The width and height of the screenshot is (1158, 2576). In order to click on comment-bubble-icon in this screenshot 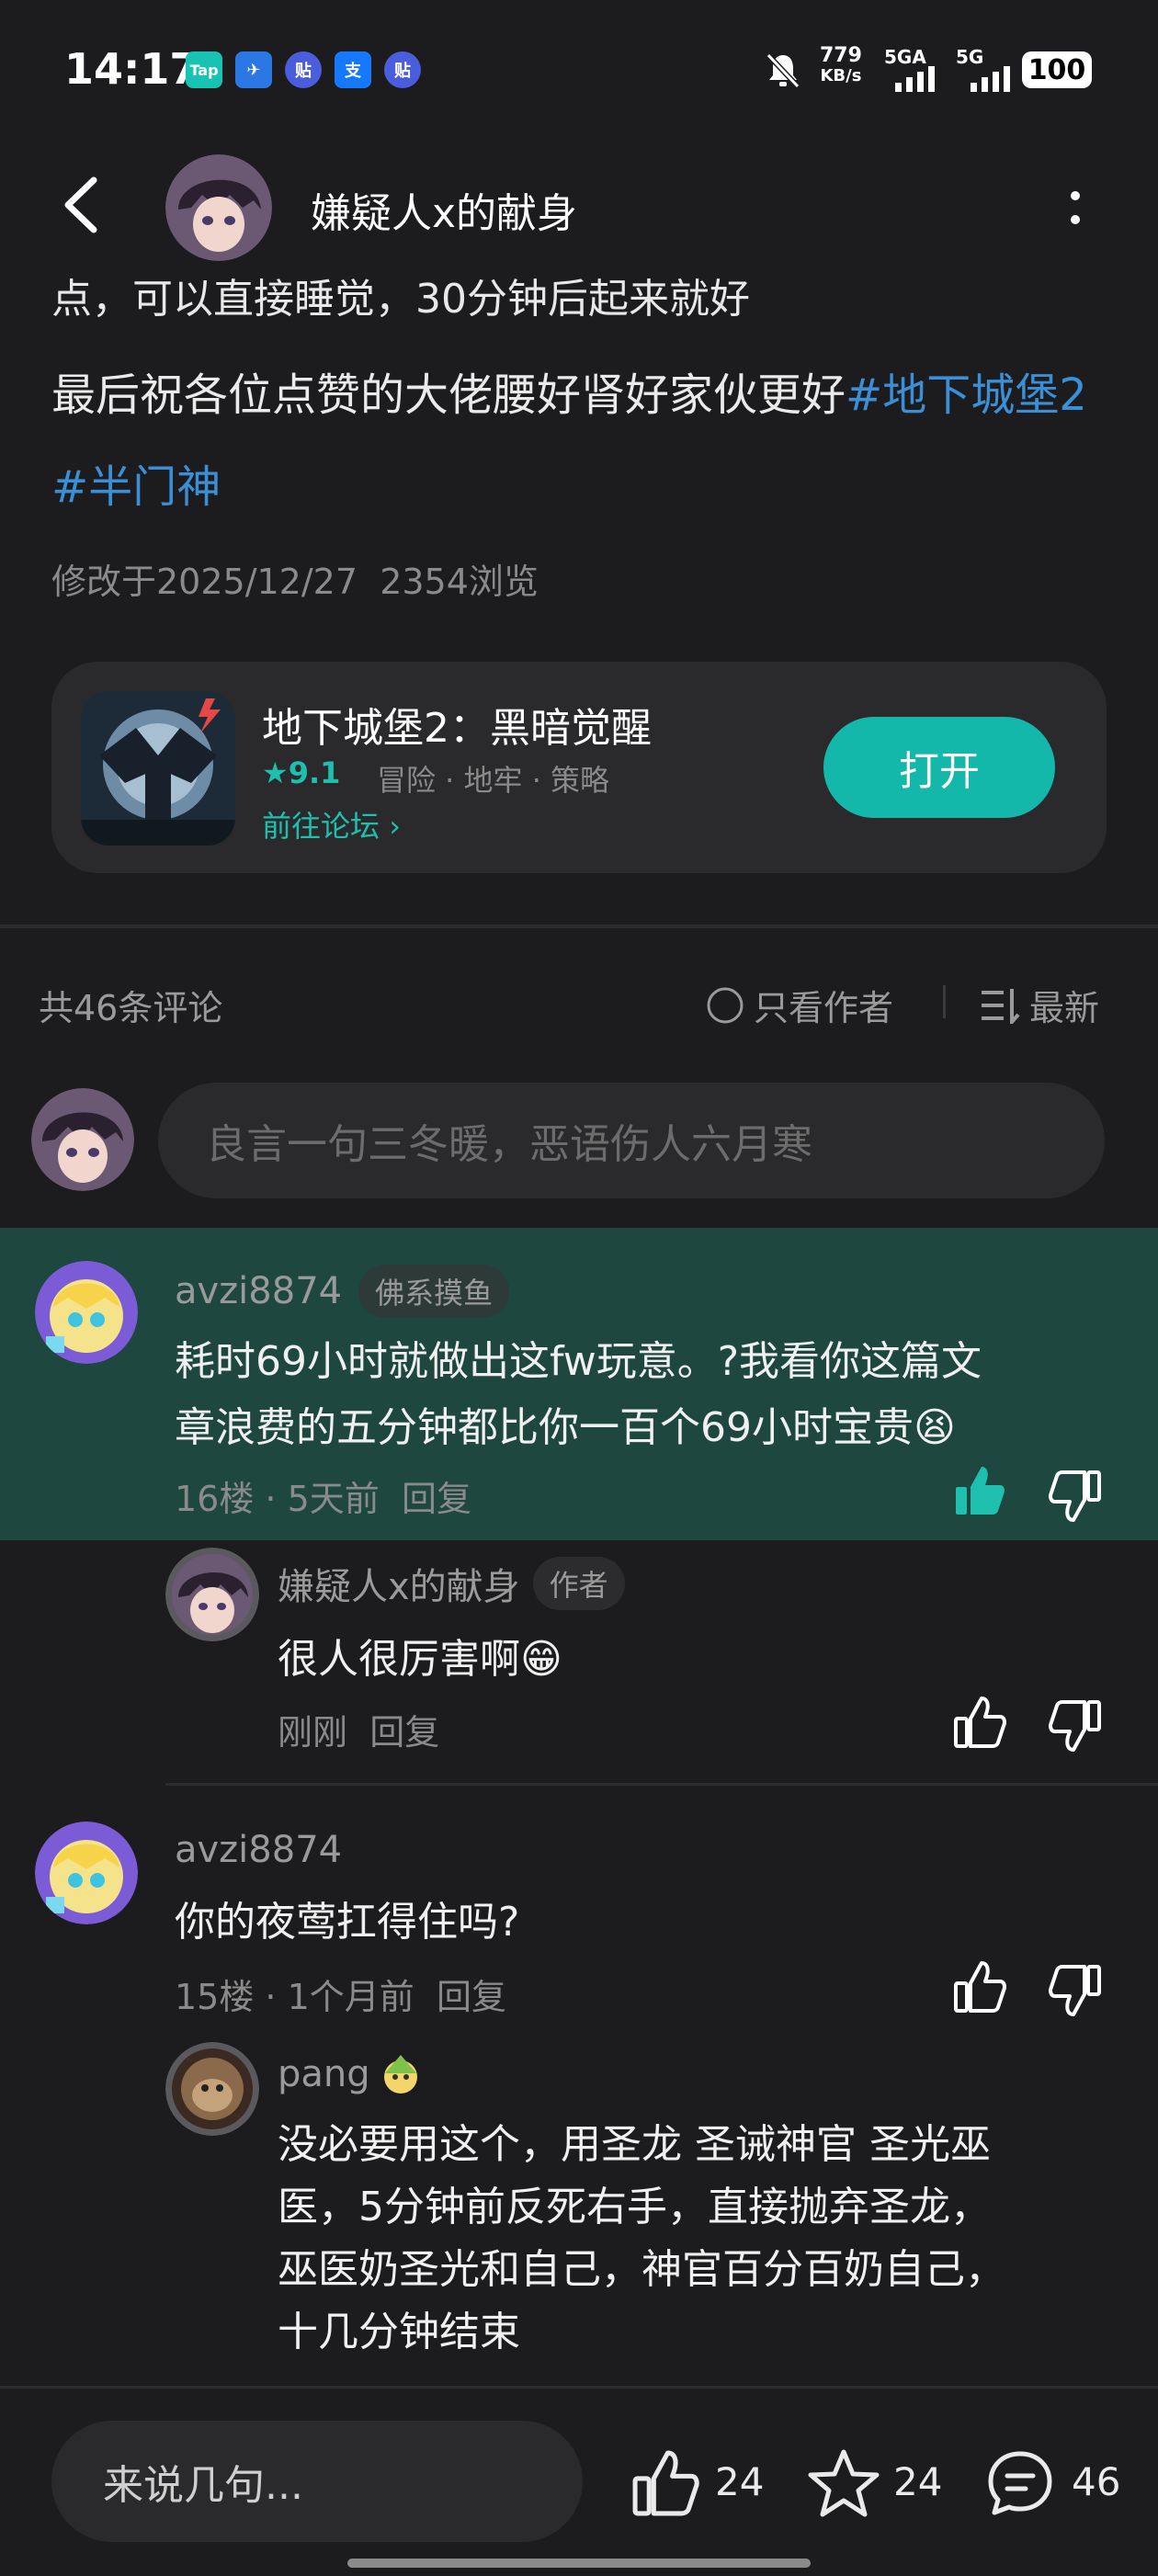, I will do `click(1020, 2483)`.